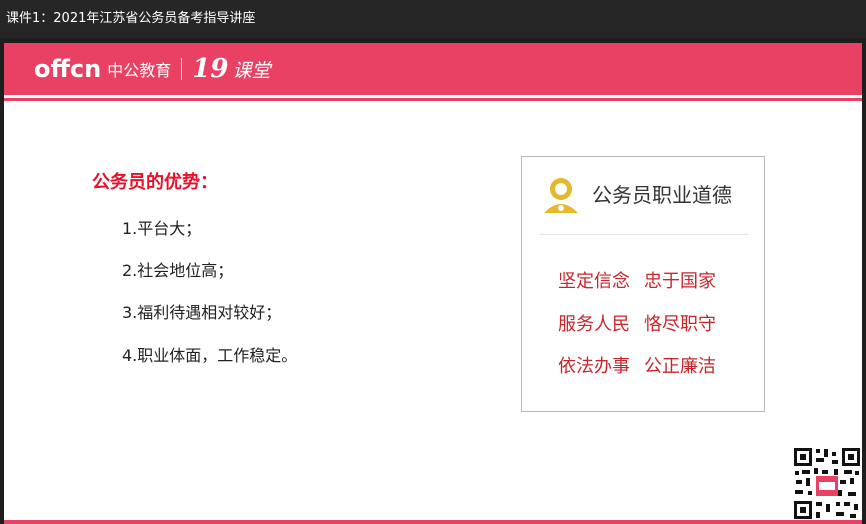 This screenshot has height=524, width=866. What do you see at coordinates (594, 281) in the screenshot?
I see `ethics-phrase: 坚定信念` at bounding box center [594, 281].